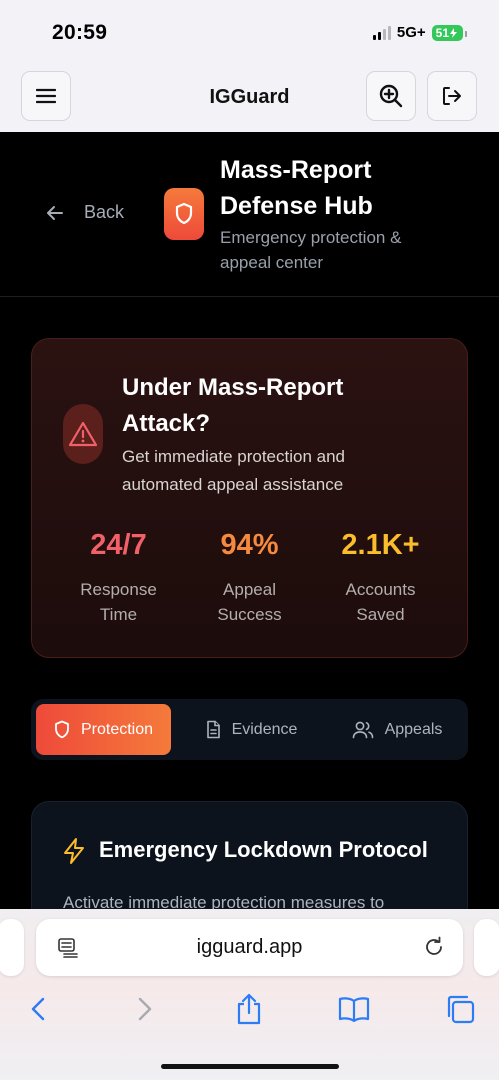 This screenshot has width=499, height=1080. What do you see at coordinates (117, 729) in the screenshot?
I see `tab-label: Protection` at bounding box center [117, 729].